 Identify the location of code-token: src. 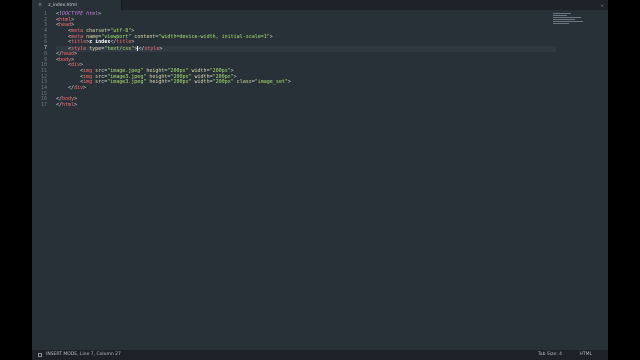
(98, 82).